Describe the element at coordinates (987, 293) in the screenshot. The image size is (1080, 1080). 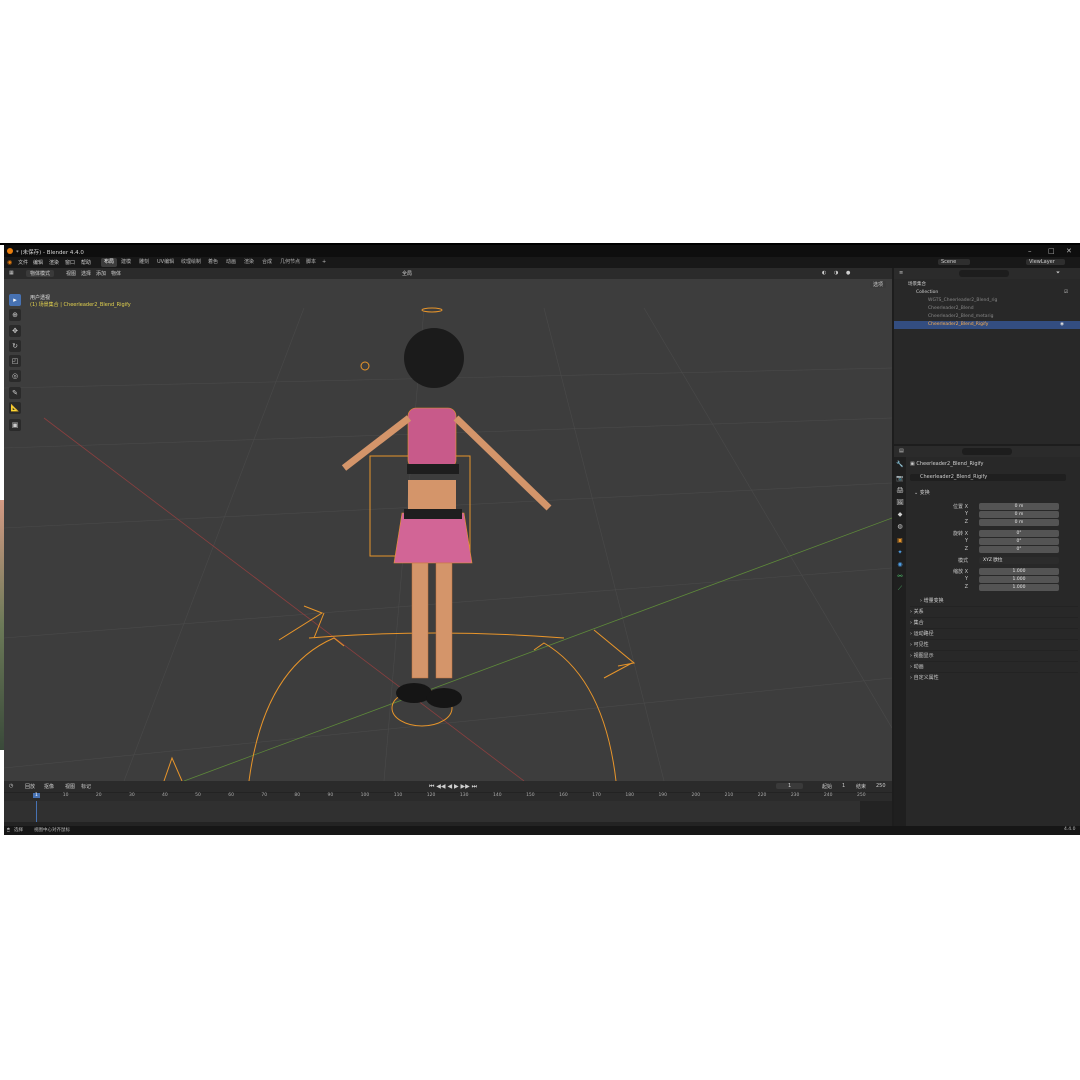
I see `outliner-row-collection: Collection ☑` at that location.